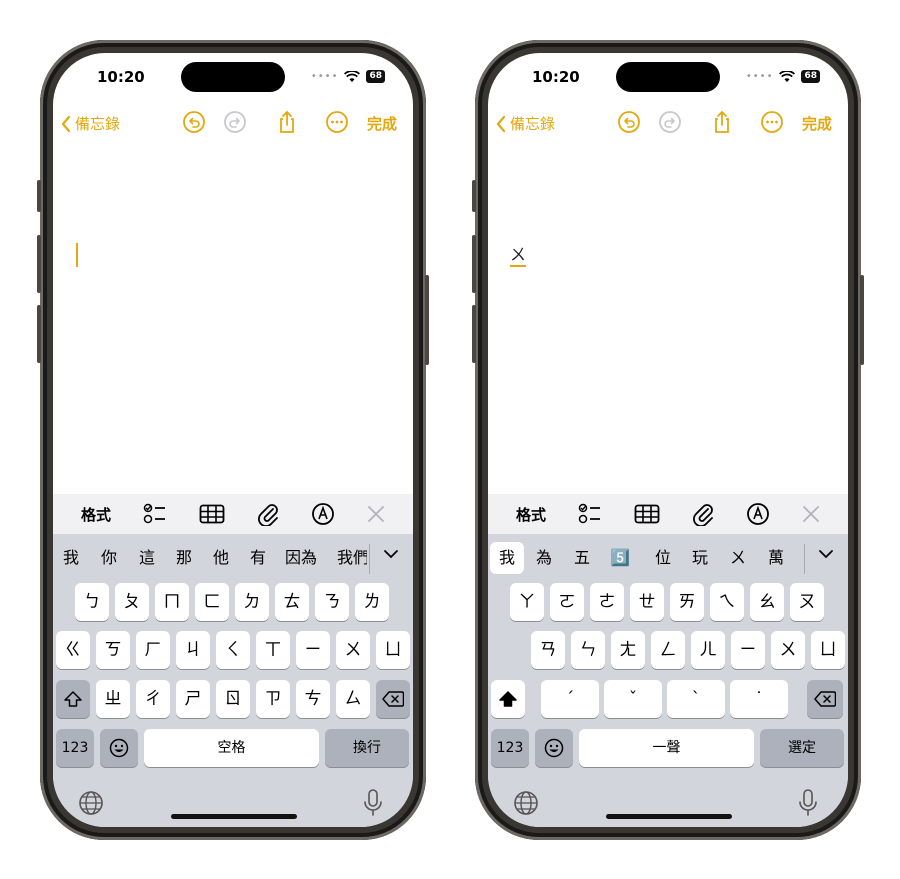  Describe the element at coordinates (172, 602) in the screenshot. I see `bopomofo-key: ㄇ` at that location.